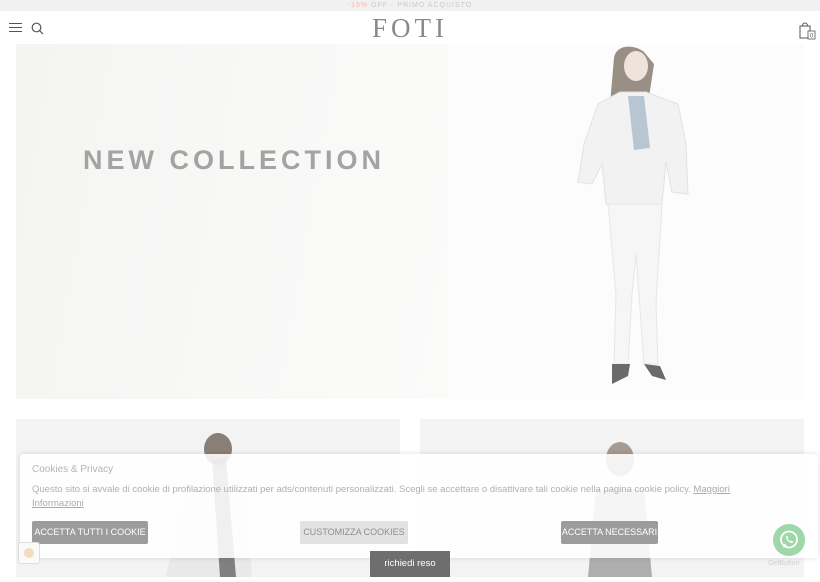 This screenshot has height=582, width=820. I want to click on whatsapp-button, so click(789, 540).